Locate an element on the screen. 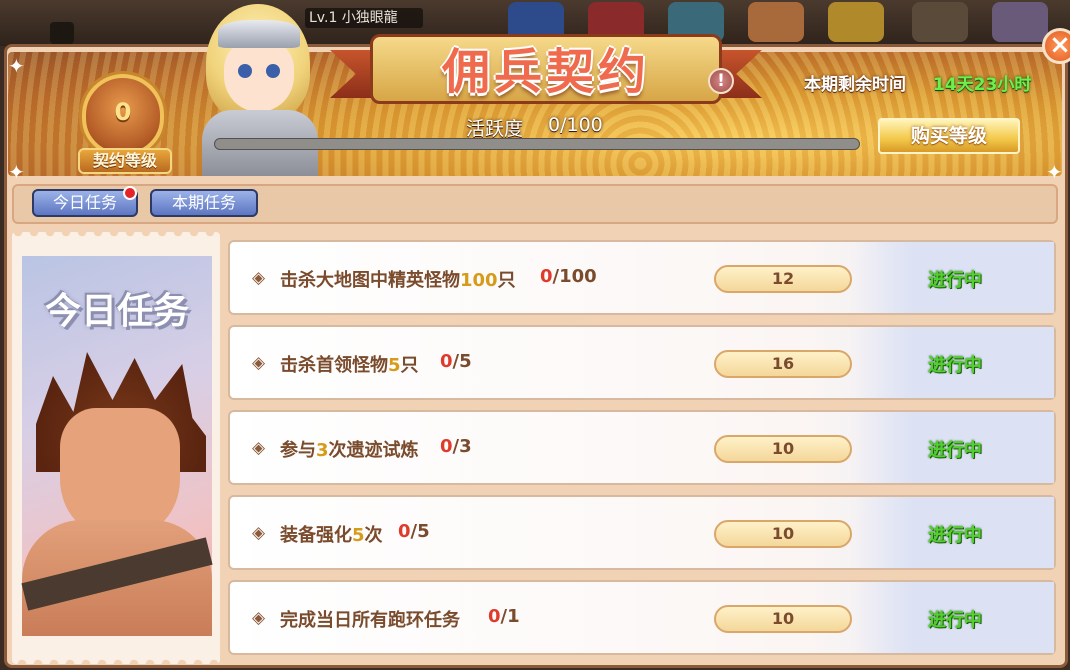 Image resolution: width=1070 pixels, height=670 pixels. remaining-time-label: 本期剩余时间 is located at coordinates (855, 85).